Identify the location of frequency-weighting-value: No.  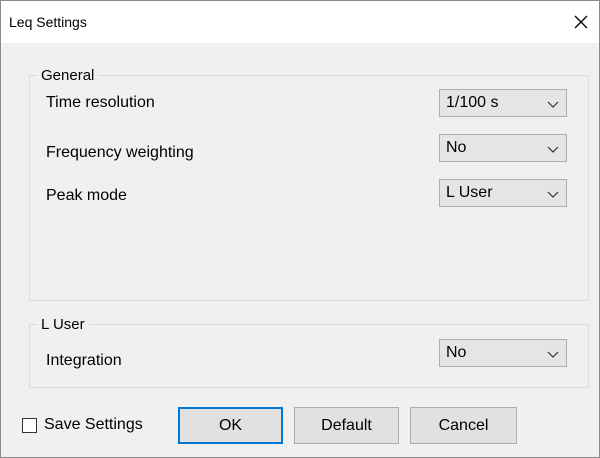
(456, 147).